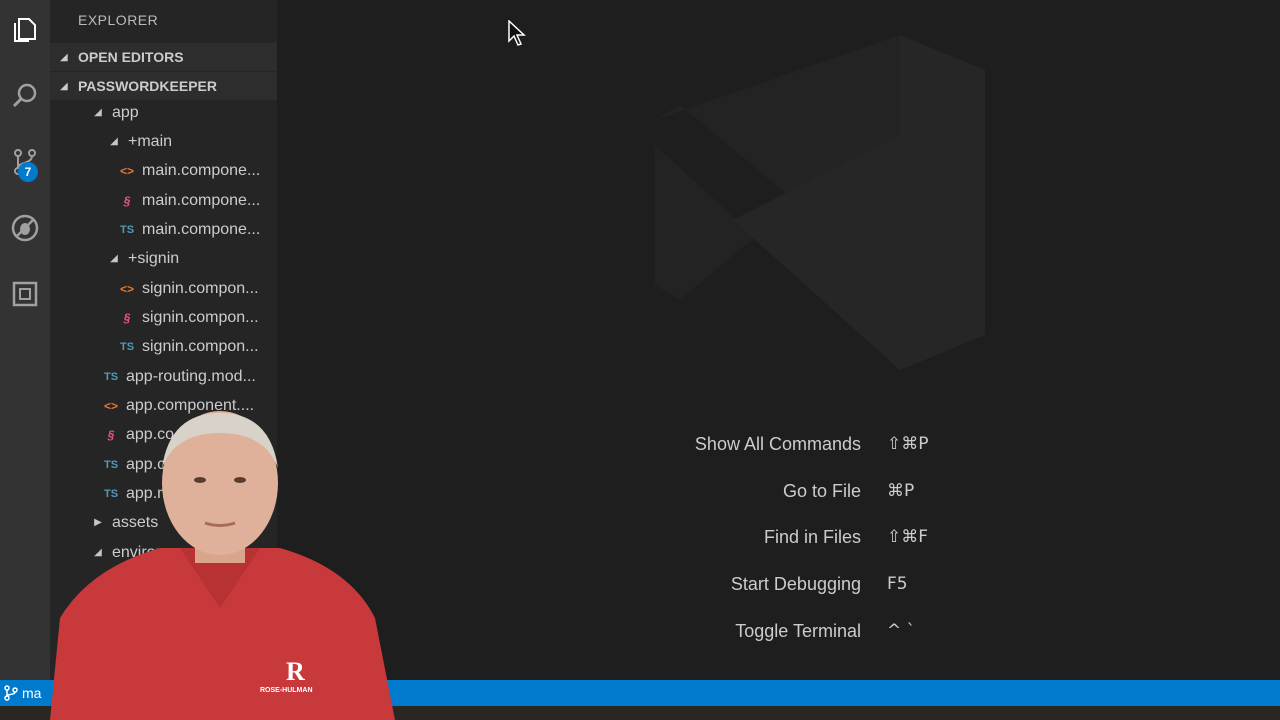 The image size is (1280, 720). Describe the element at coordinates (812, 537) in the screenshot. I see `shortcut-label: Find in Files` at that location.